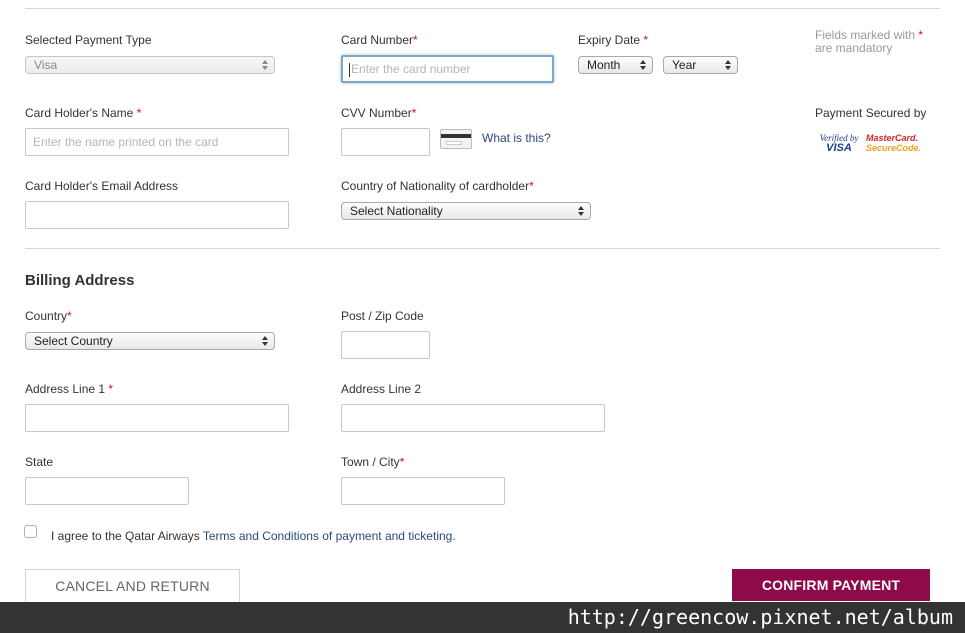 The width and height of the screenshot is (965, 633). I want to click on mandatory-note-text: Fields marked with, so click(867, 35).